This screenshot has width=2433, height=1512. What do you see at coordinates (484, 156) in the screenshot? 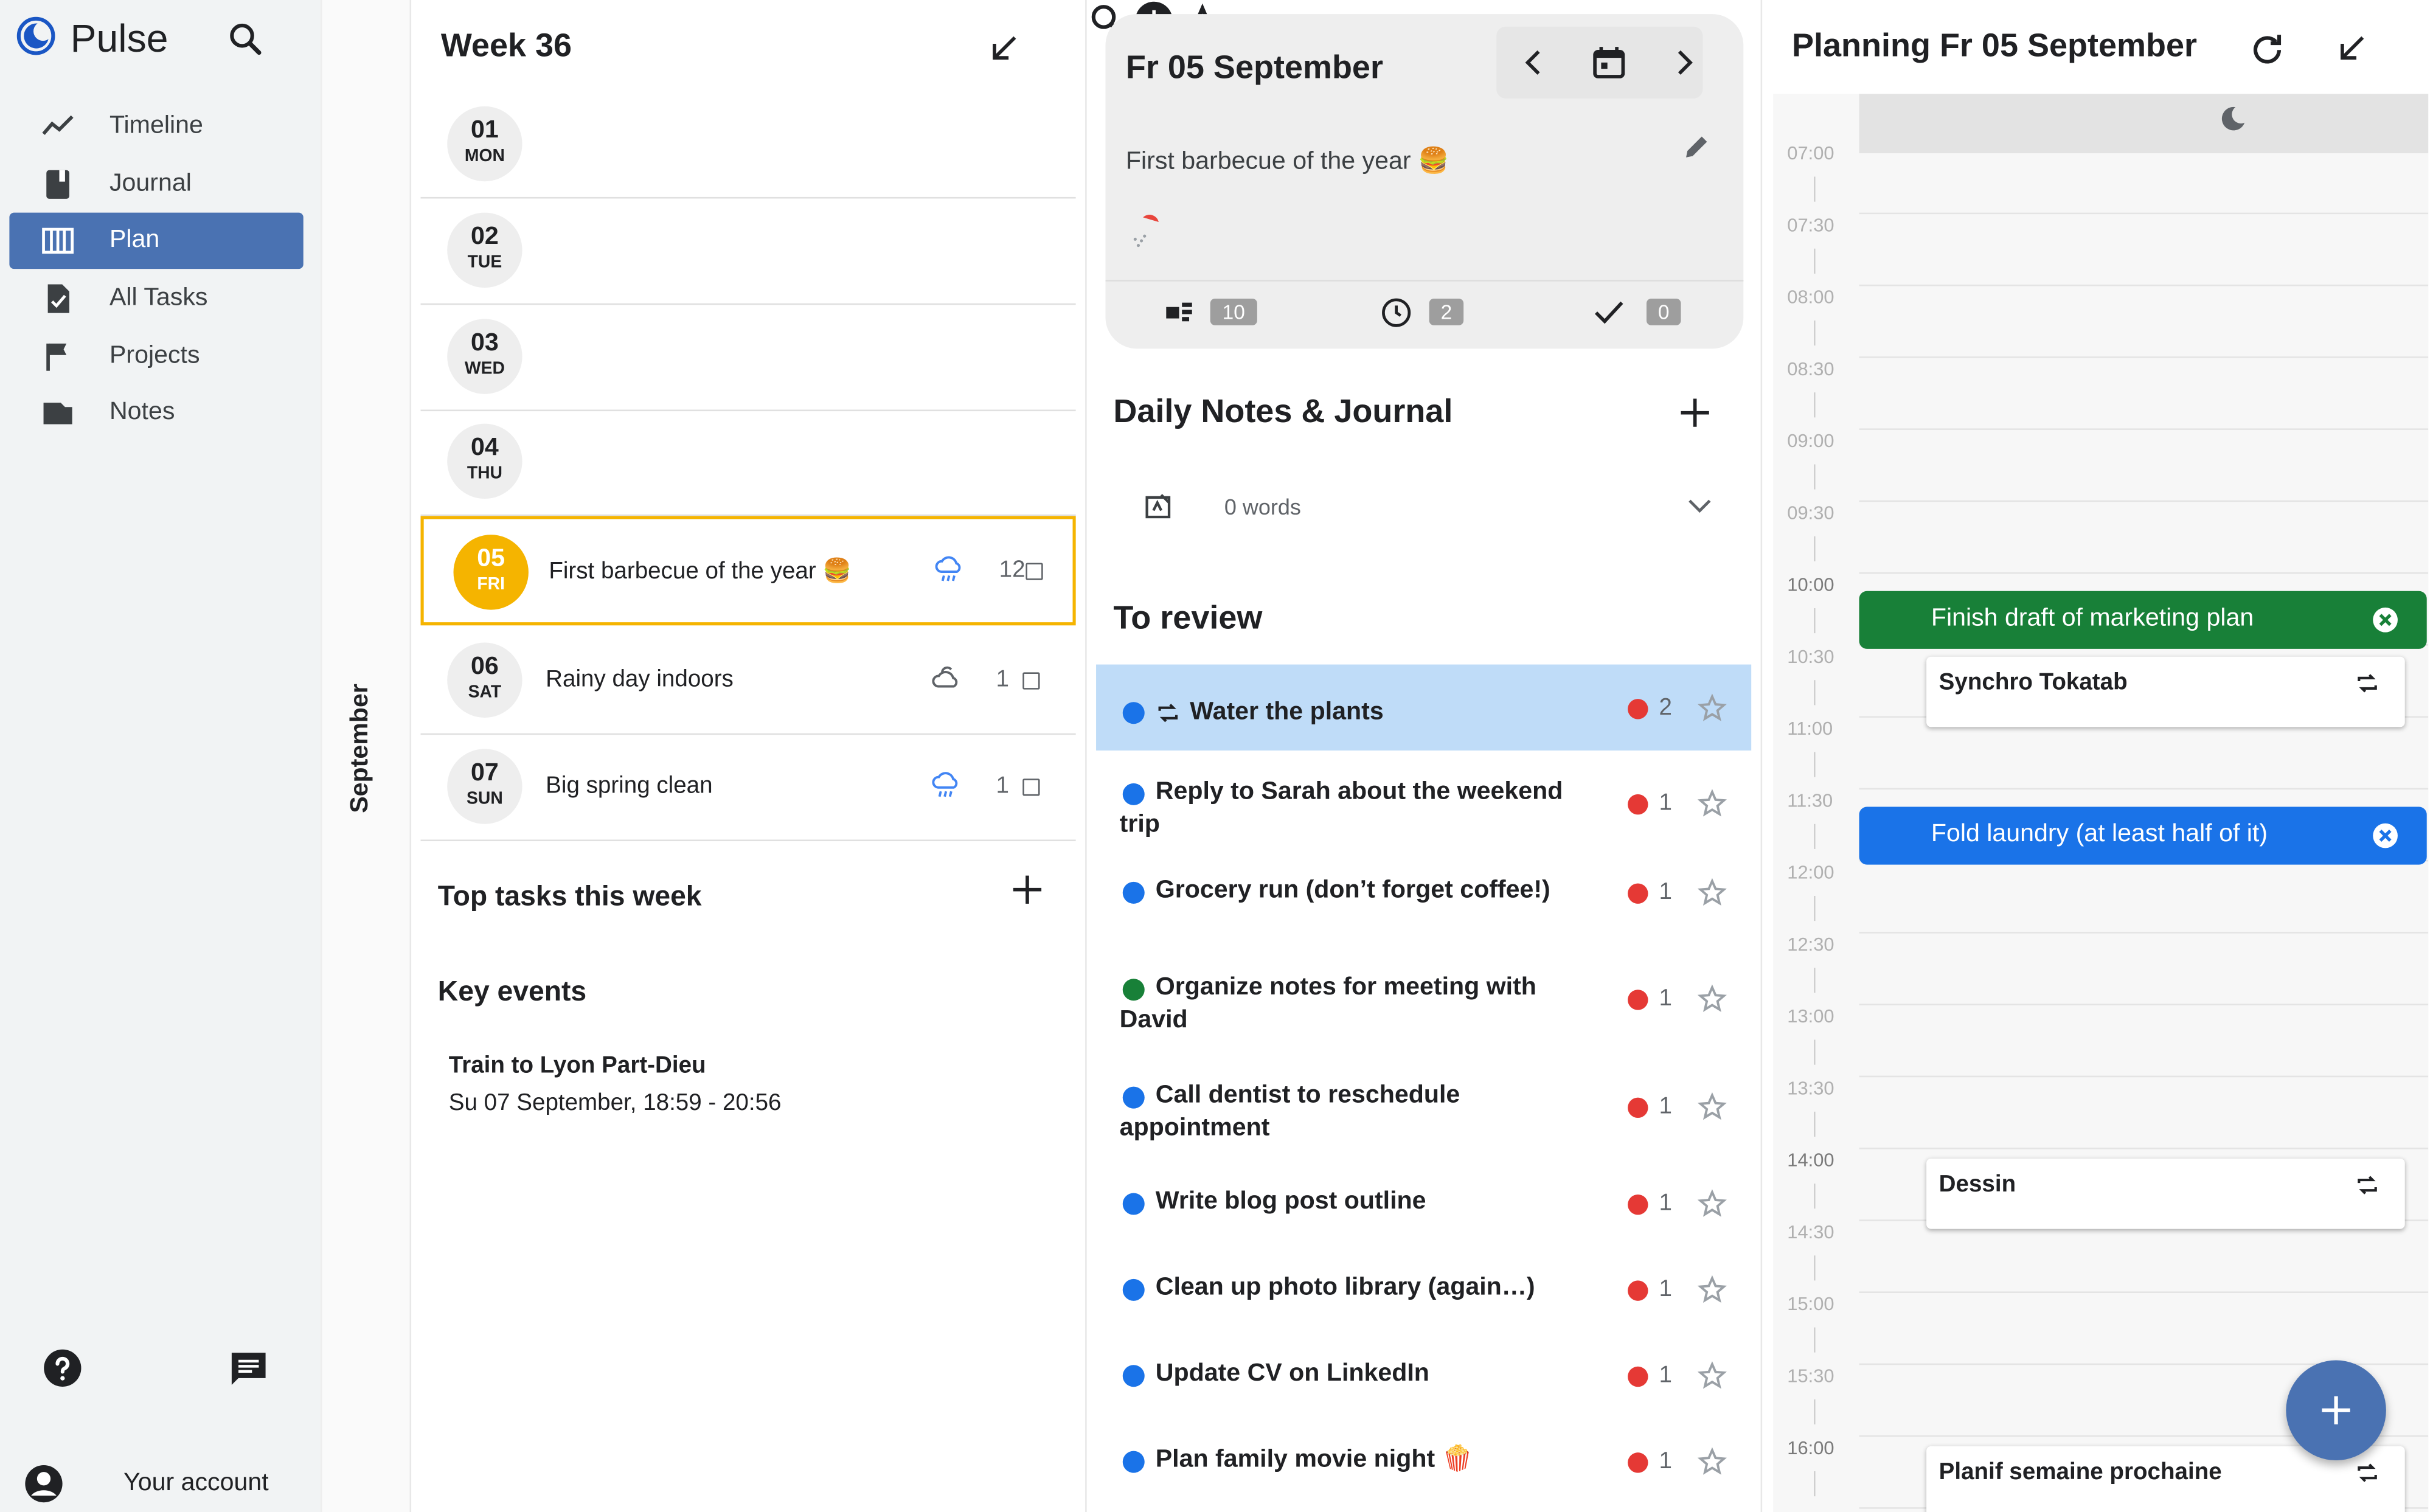
I see `day-of-week: MON` at bounding box center [484, 156].